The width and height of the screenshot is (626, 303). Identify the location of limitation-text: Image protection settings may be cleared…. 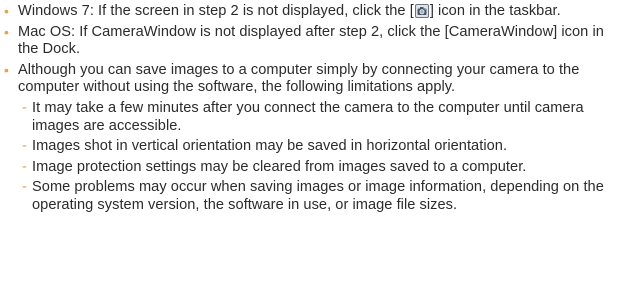
(279, 166).